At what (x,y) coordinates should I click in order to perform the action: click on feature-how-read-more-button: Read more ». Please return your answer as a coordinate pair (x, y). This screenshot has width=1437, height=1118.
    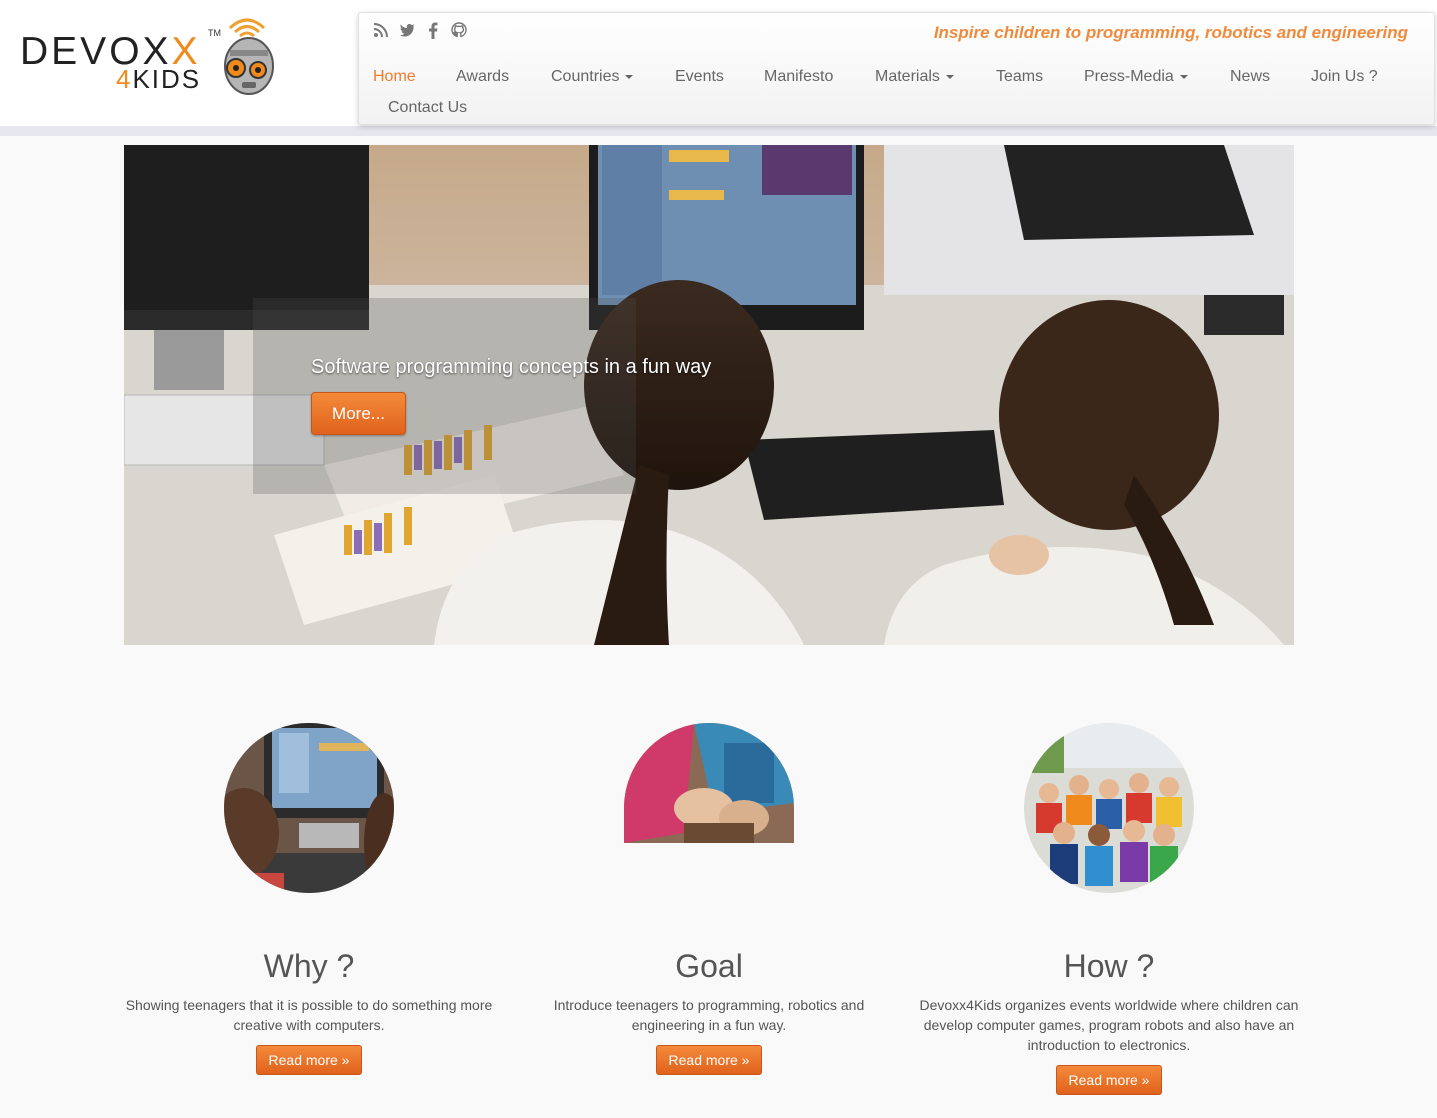
    Looking at the image, I should click on (1109, 1080).